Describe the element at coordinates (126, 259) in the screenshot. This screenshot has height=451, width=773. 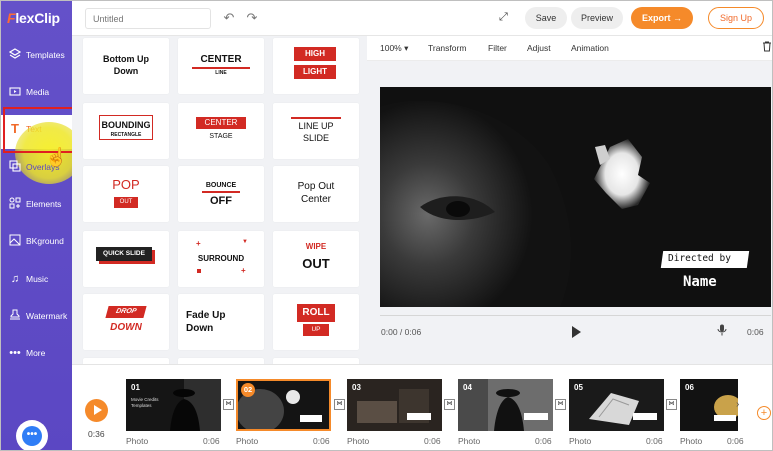
I see `template-card: QUICK SLIDE` at that location.